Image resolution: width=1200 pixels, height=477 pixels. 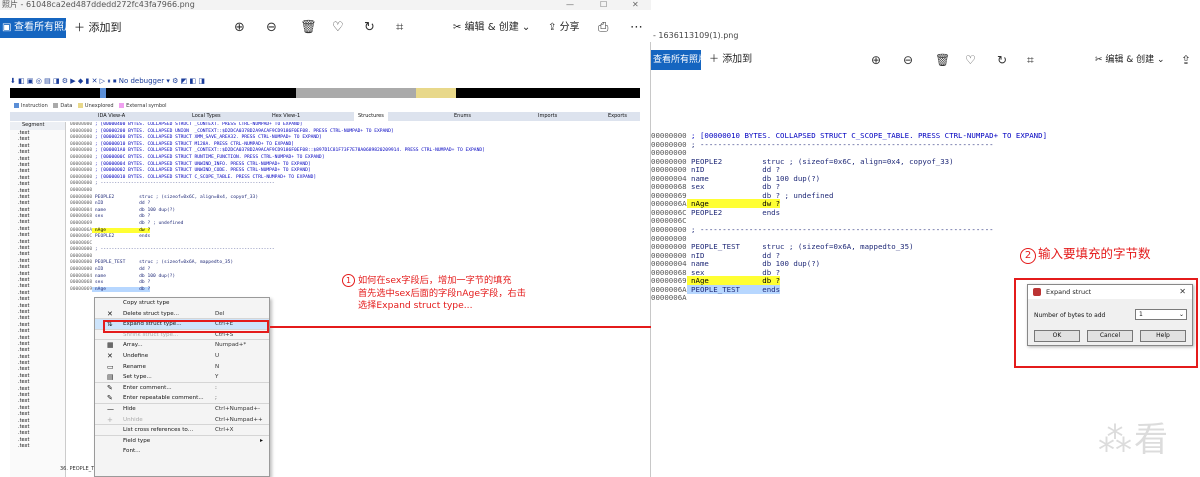 I want to click on bytes-to-add-combo: 1 ⌄, so click(x=1161, y=314).